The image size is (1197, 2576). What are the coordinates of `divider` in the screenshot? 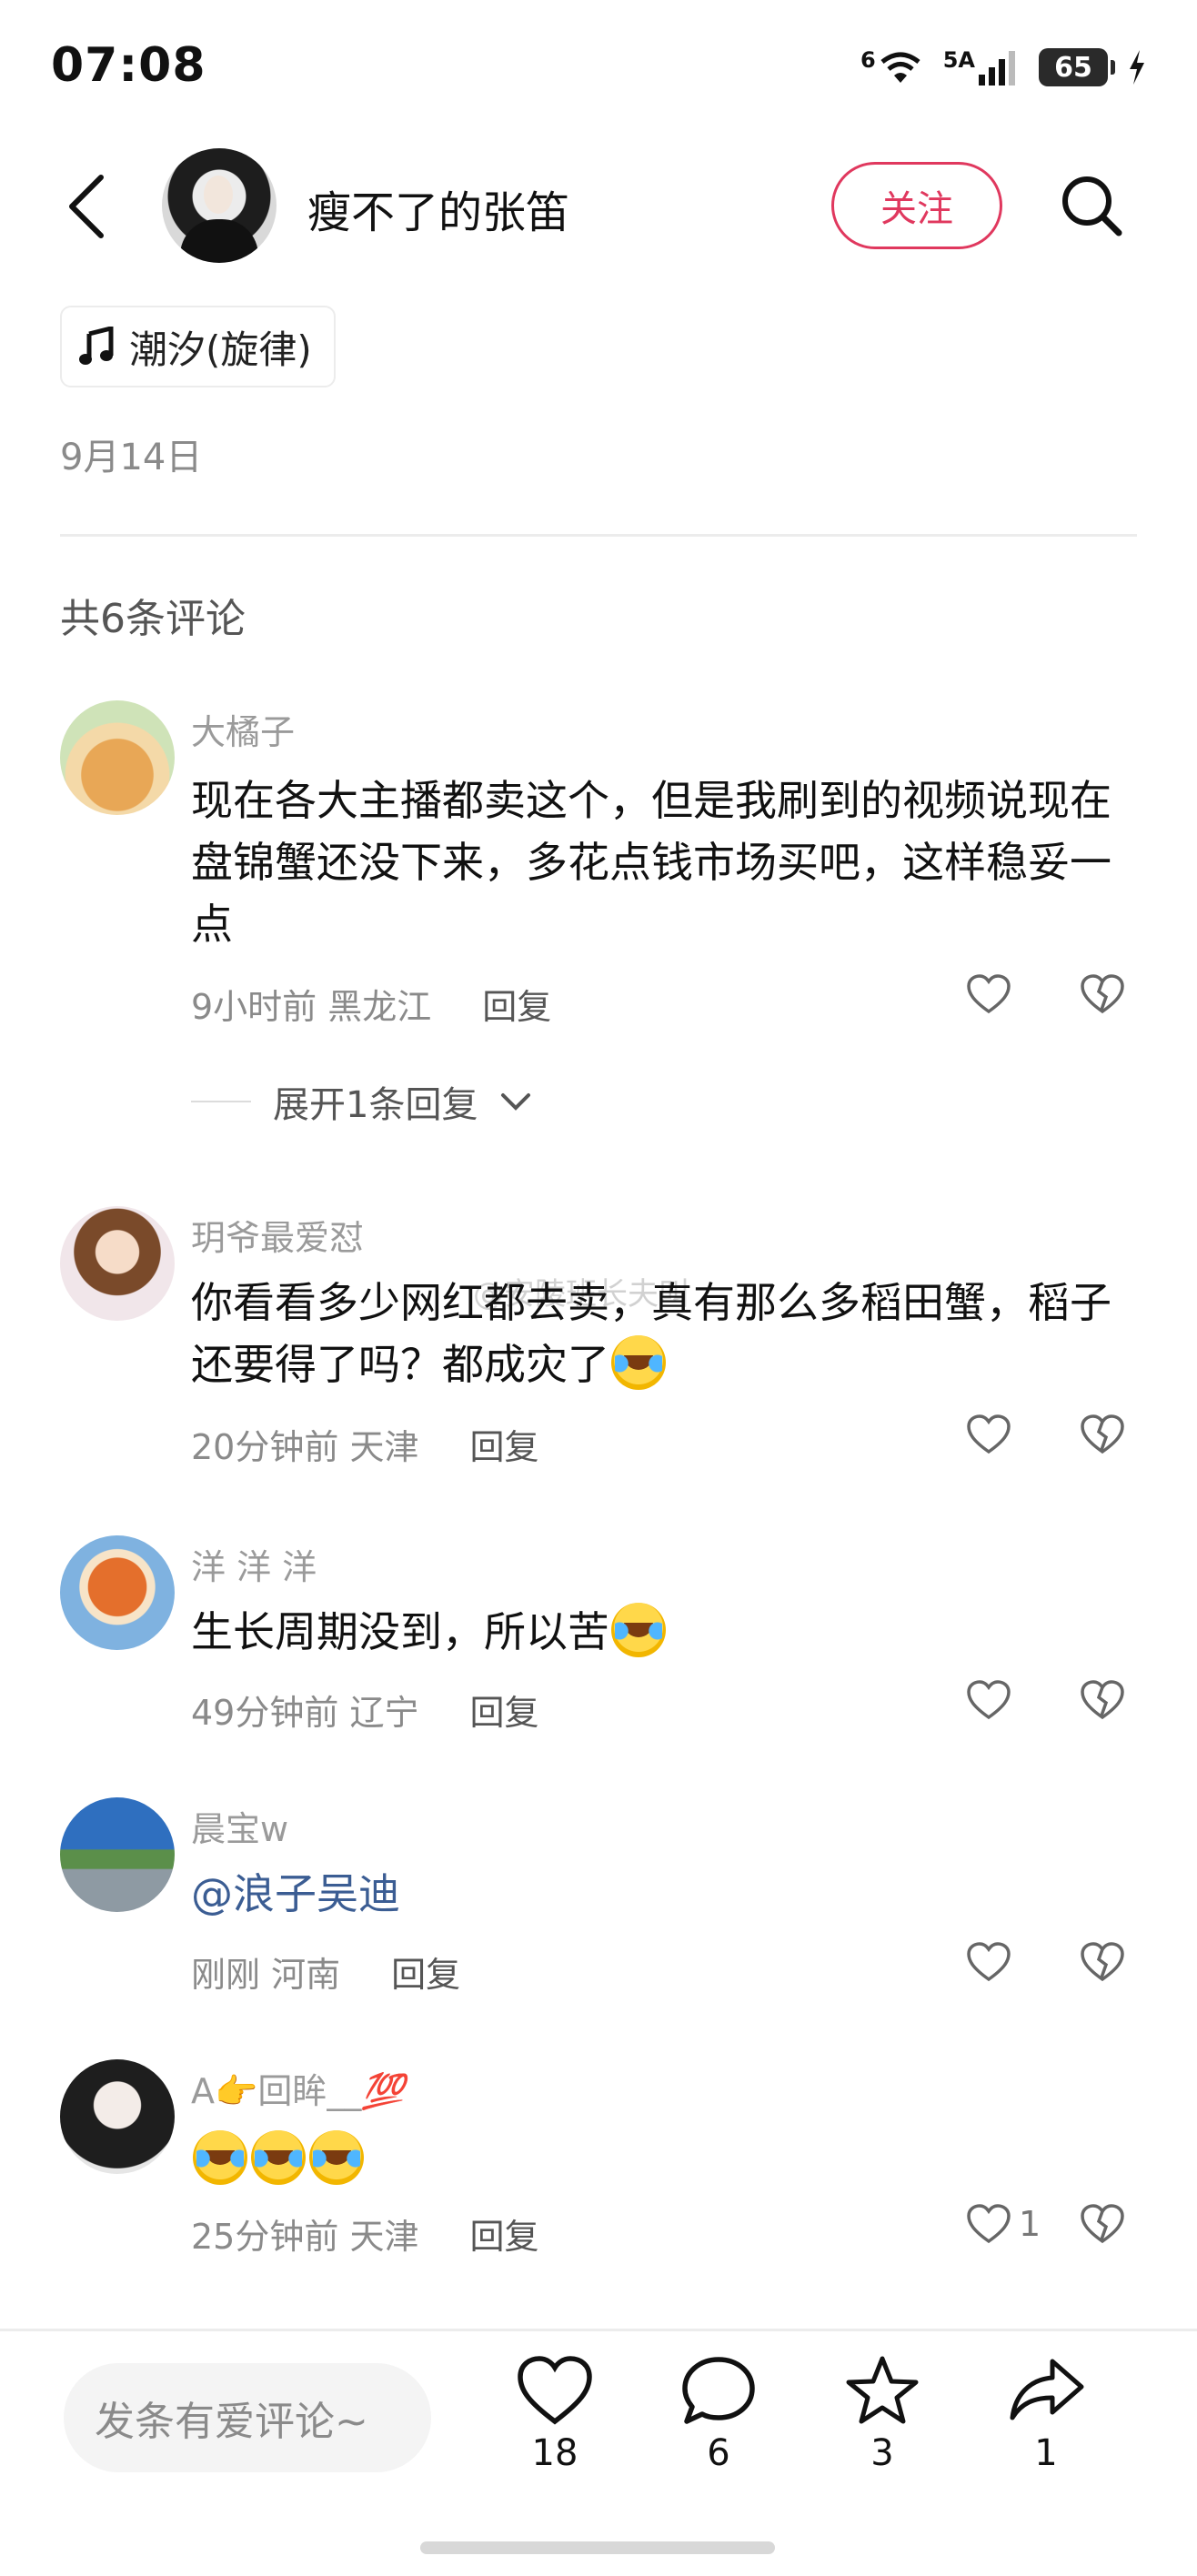 It's located at (598, 535).